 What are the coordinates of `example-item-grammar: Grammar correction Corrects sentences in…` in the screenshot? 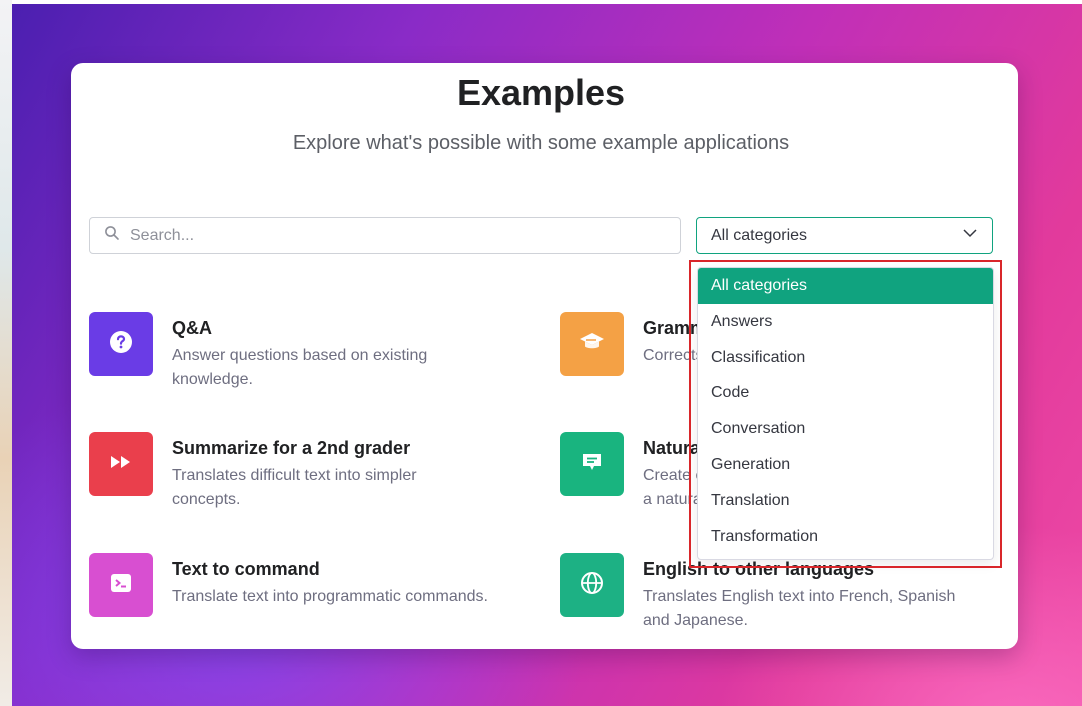 It's located at (631, 344).